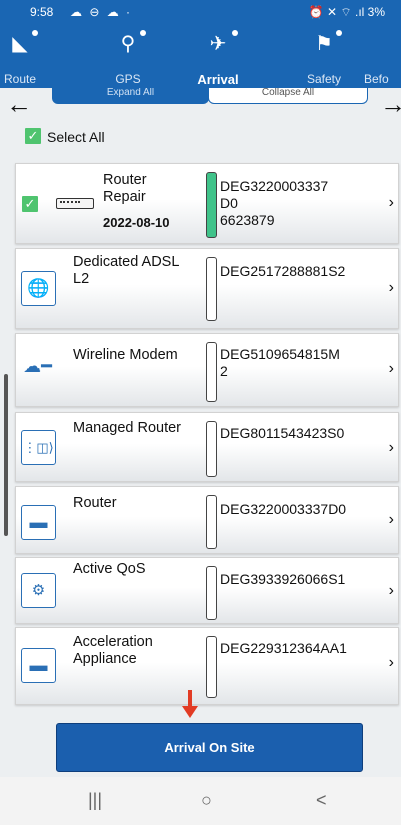 This screenshot has width=401, height=825. Describe the element at coordinates (6, 455) in the screenshot. I see `scroll-edge-indicator` at that location.